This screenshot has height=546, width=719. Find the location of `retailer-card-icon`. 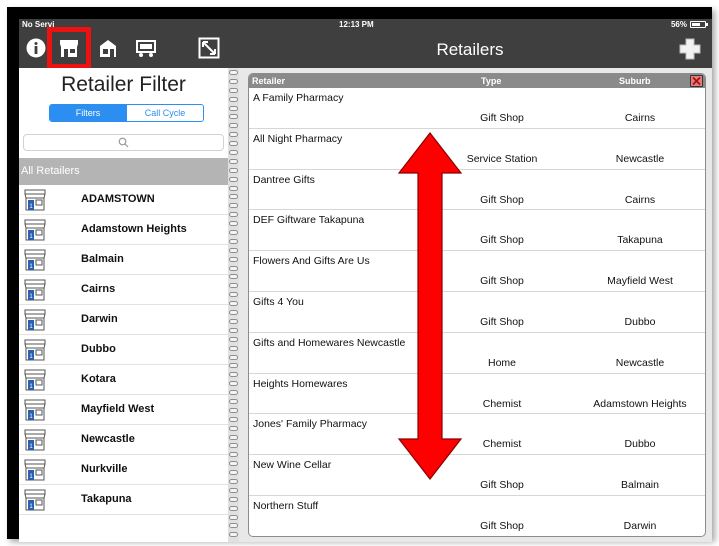

retailer-card-icon is located at coordinates (108, 48).